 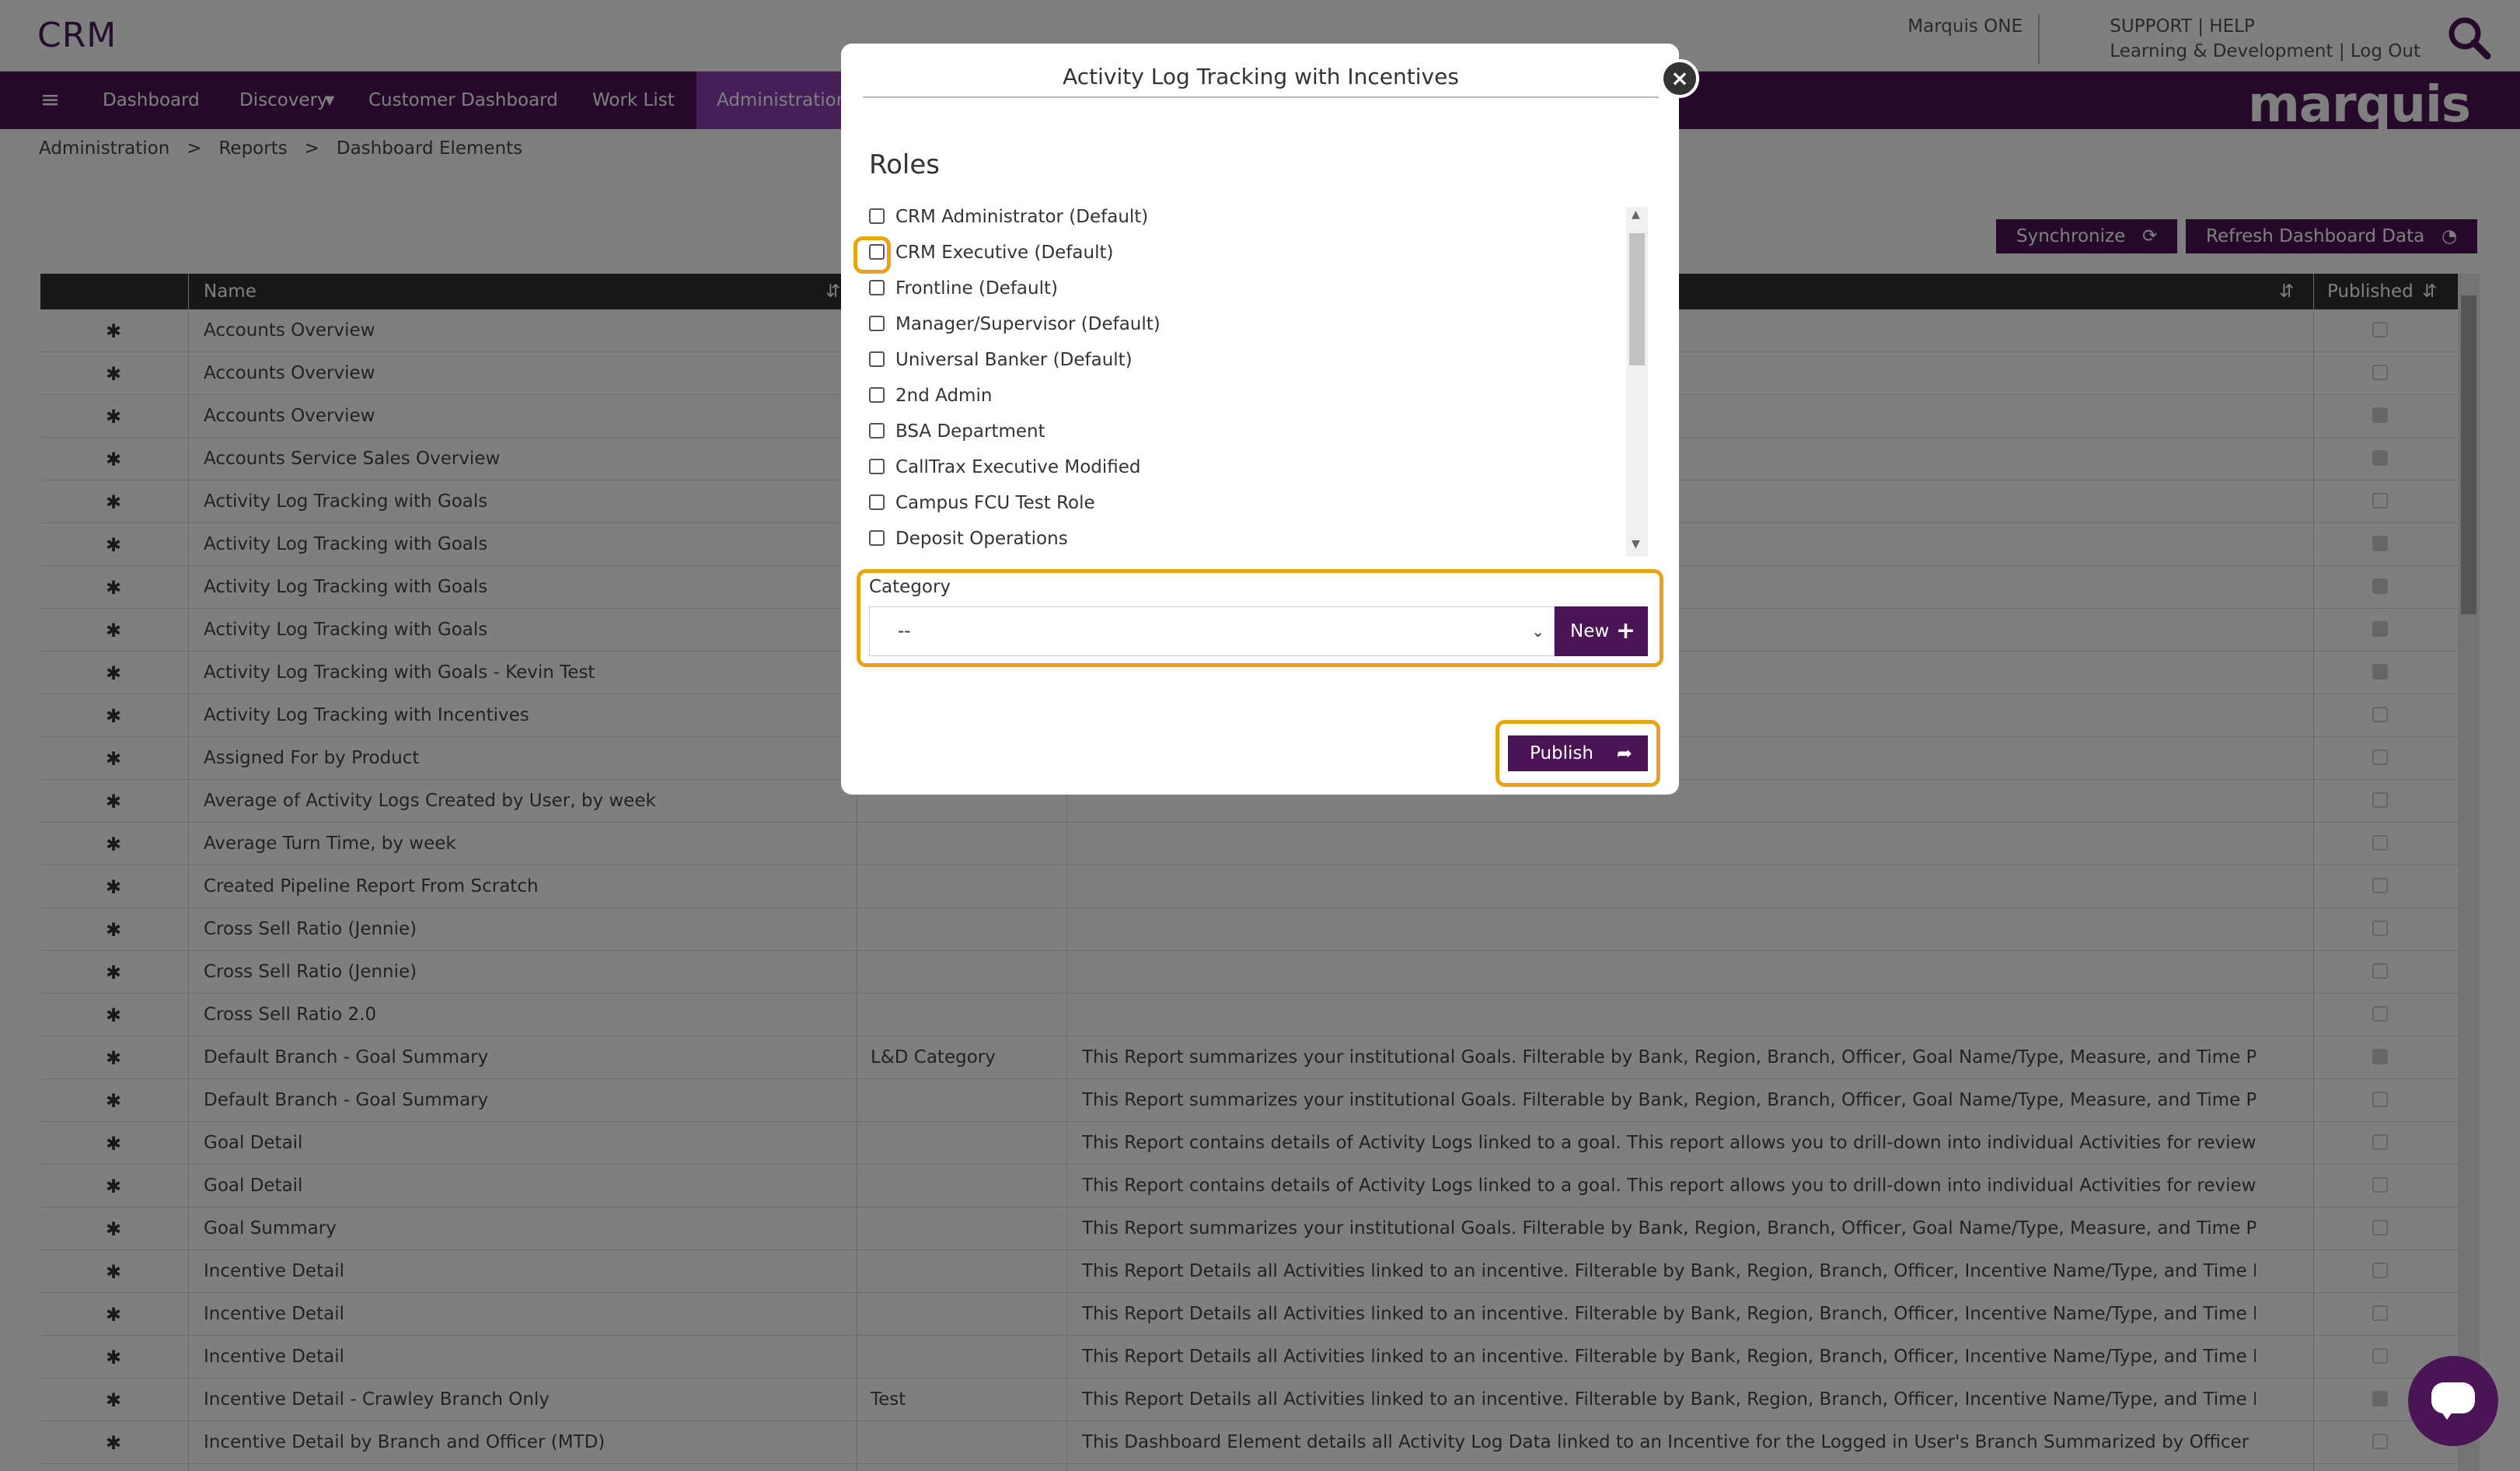 I want to click on role-label: Universal Banker (Default), so click(x=1014, y=360).